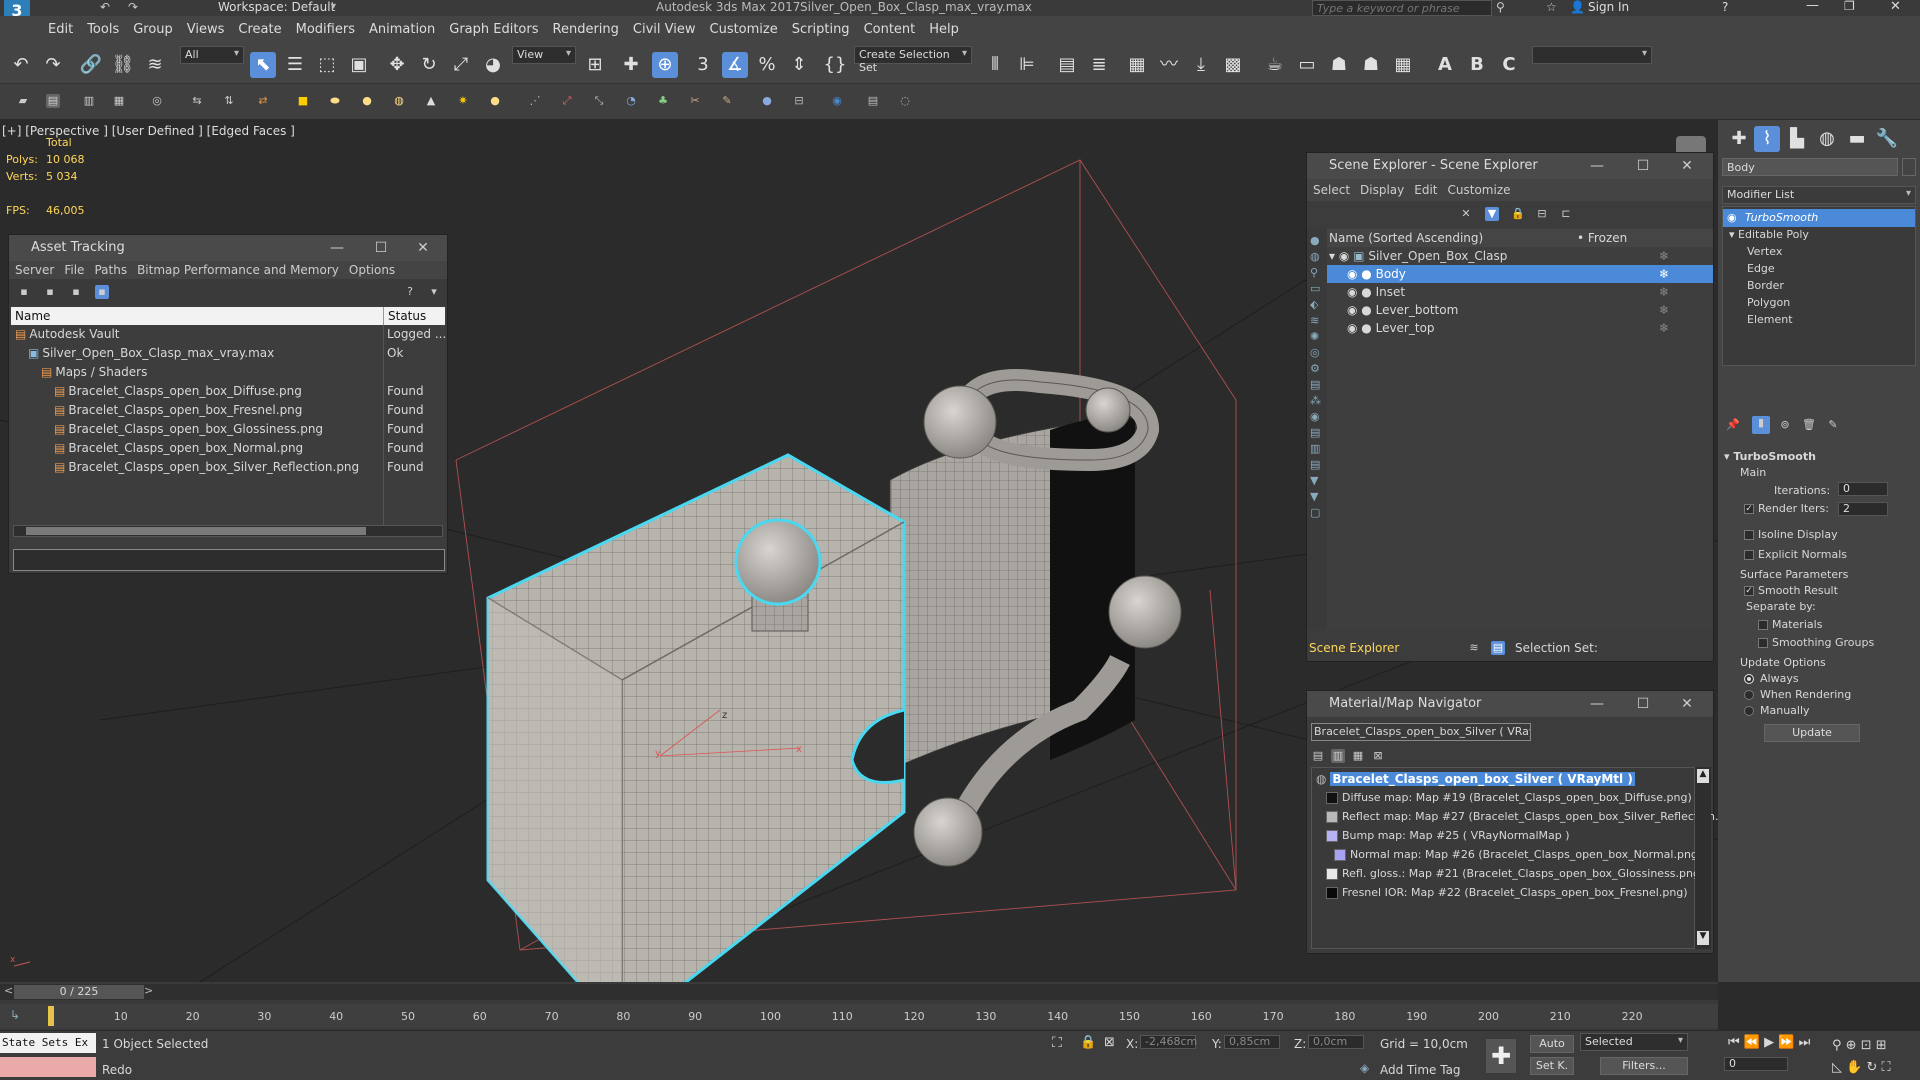 The image size is (1920, 1080). Describe the element at coordinates (567, 101) in the screenshot. I see `tool-icon-10: ⤢` at that location.